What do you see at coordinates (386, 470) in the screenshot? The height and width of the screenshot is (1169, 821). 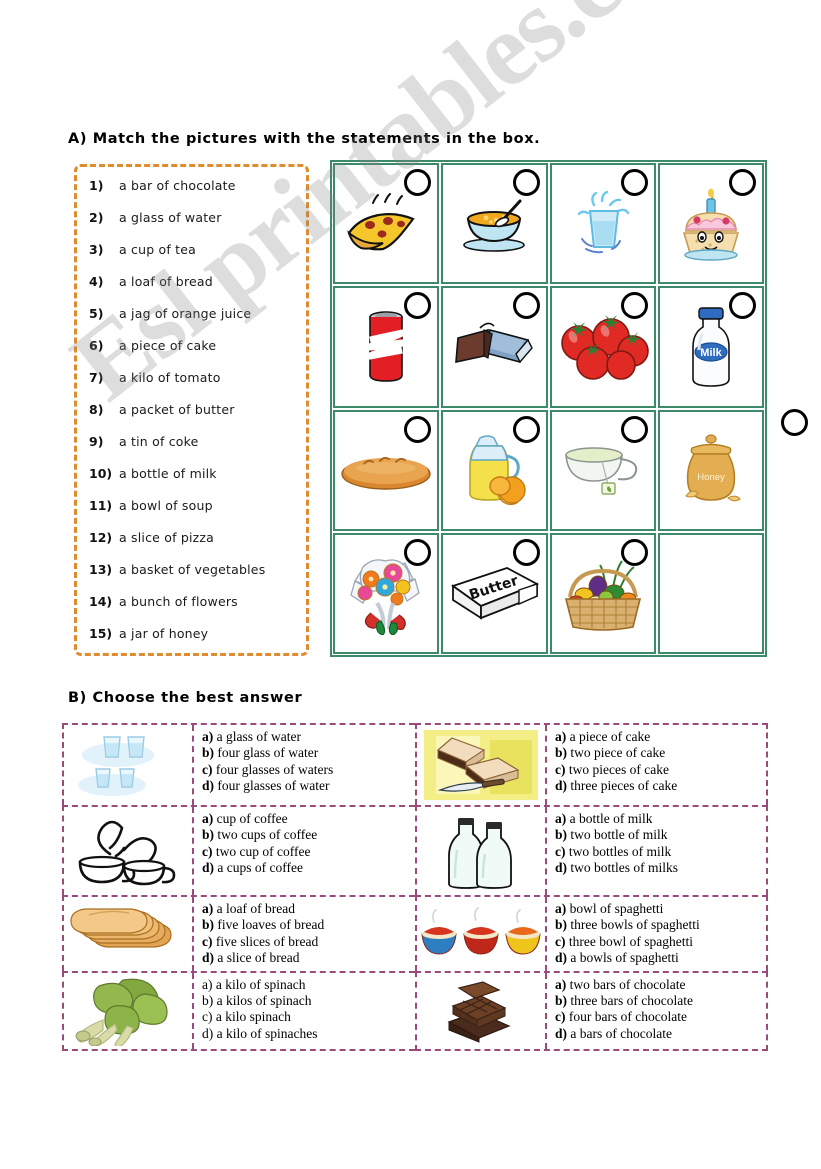 I see `picture-cell-bread-loaf-icon` at bounding box center [386, 470].